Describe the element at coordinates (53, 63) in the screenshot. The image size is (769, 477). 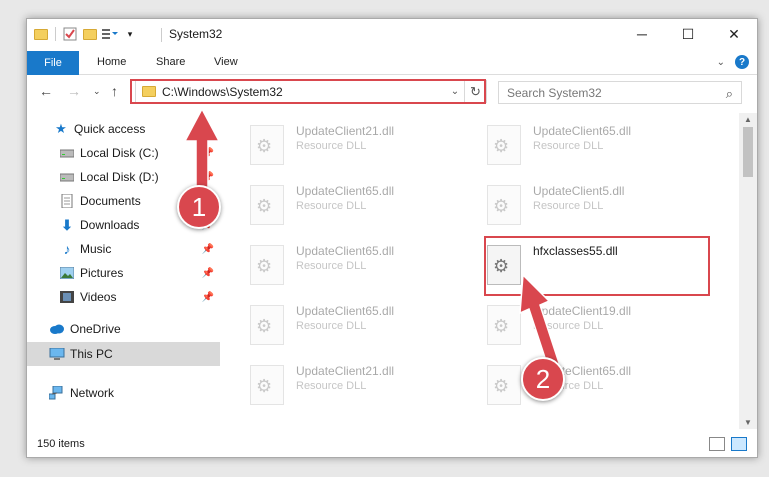
I see `tab-file: File` at that location.